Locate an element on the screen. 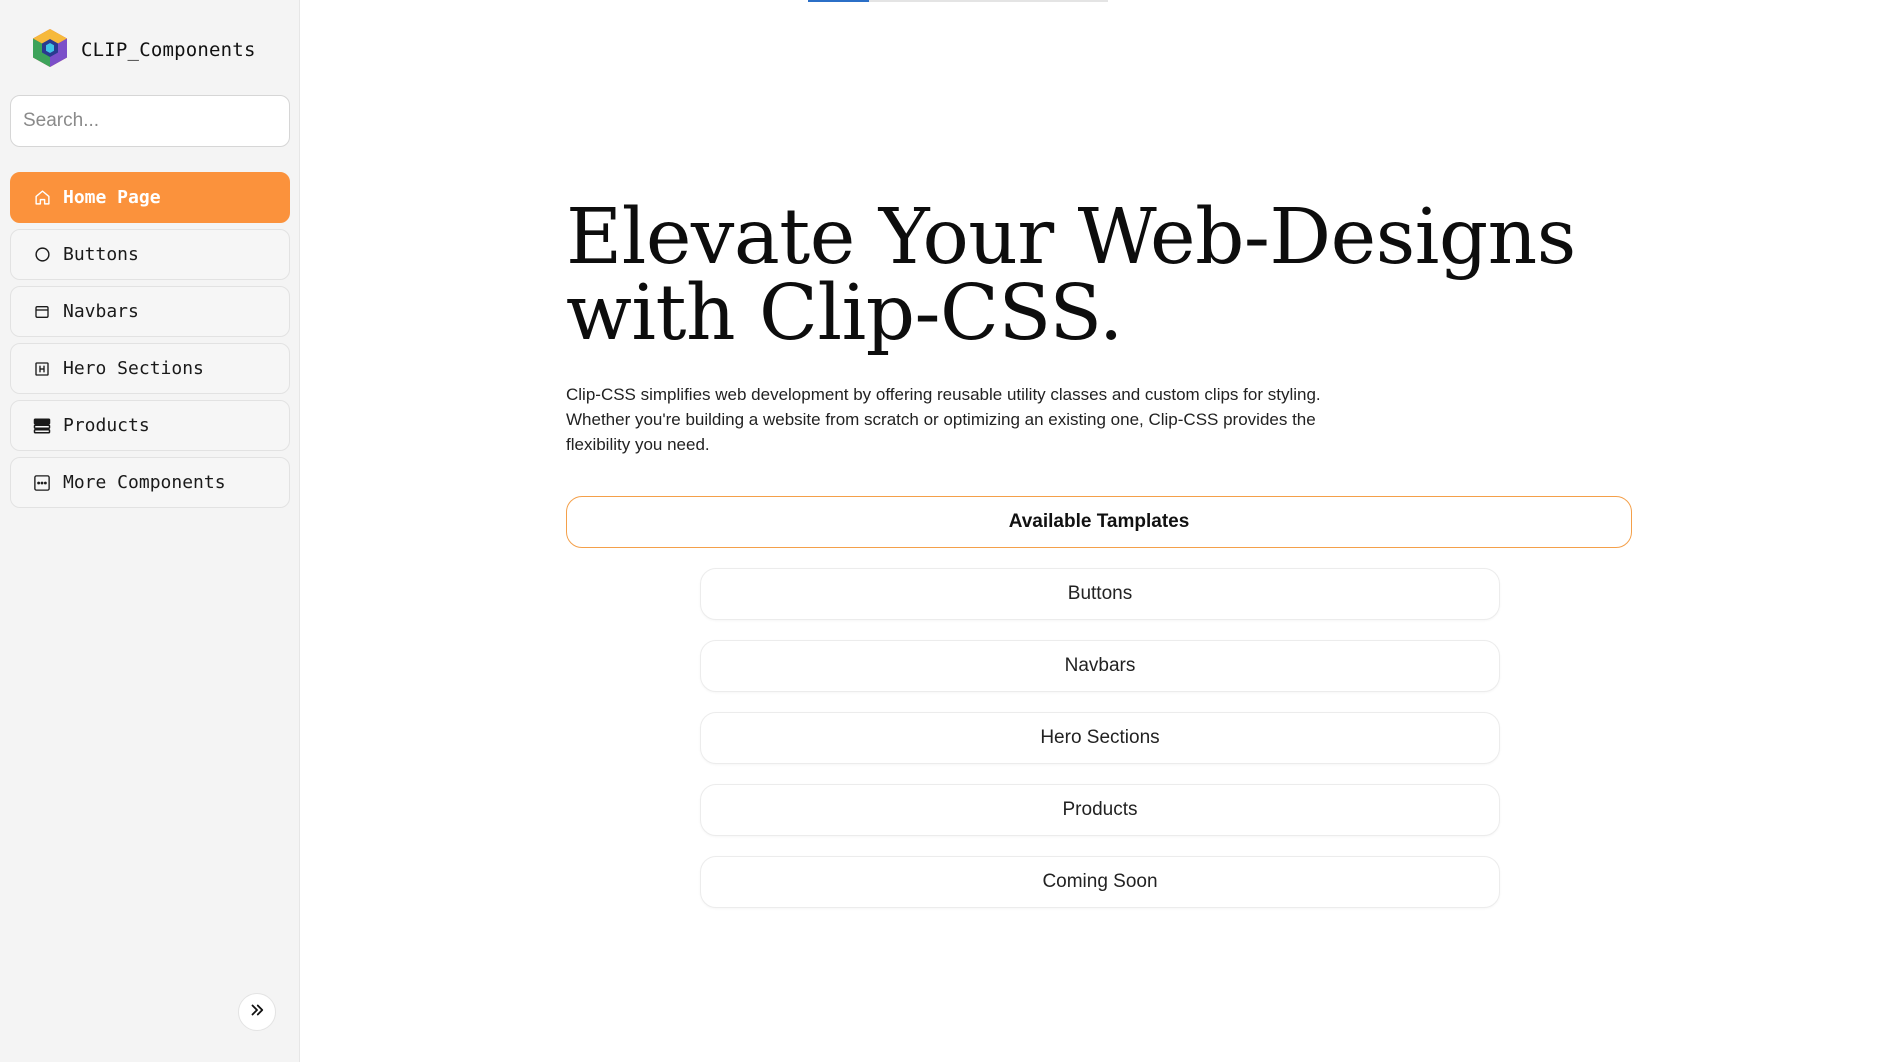 The image size is (1897, 1062). sidebar-item-label: Products is located at coordinates (106, 425).